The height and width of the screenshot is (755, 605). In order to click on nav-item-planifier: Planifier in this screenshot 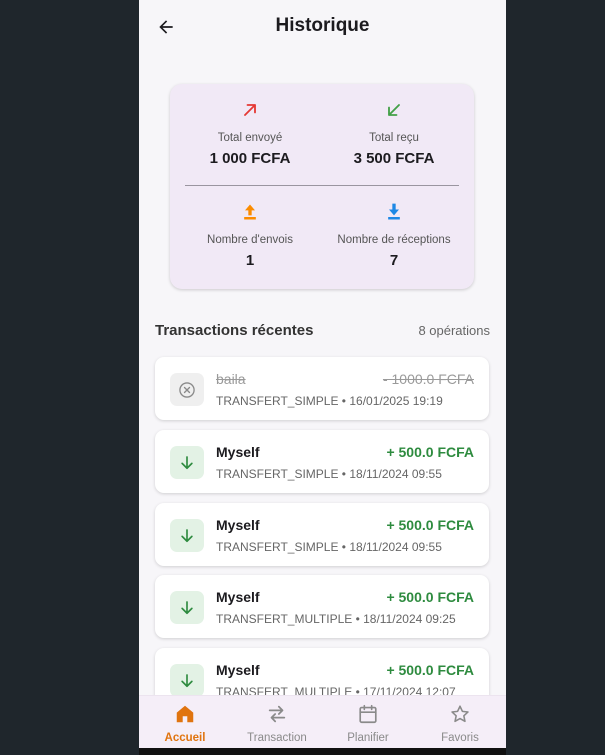, I will do `click(368, 723)`.